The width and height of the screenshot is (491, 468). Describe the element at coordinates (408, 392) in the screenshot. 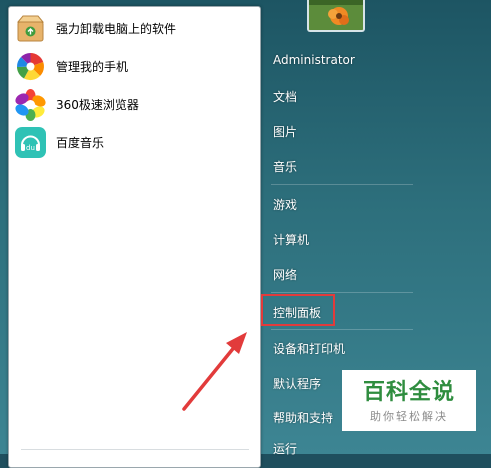

I see `watermark-title: 百科全说` at that location.